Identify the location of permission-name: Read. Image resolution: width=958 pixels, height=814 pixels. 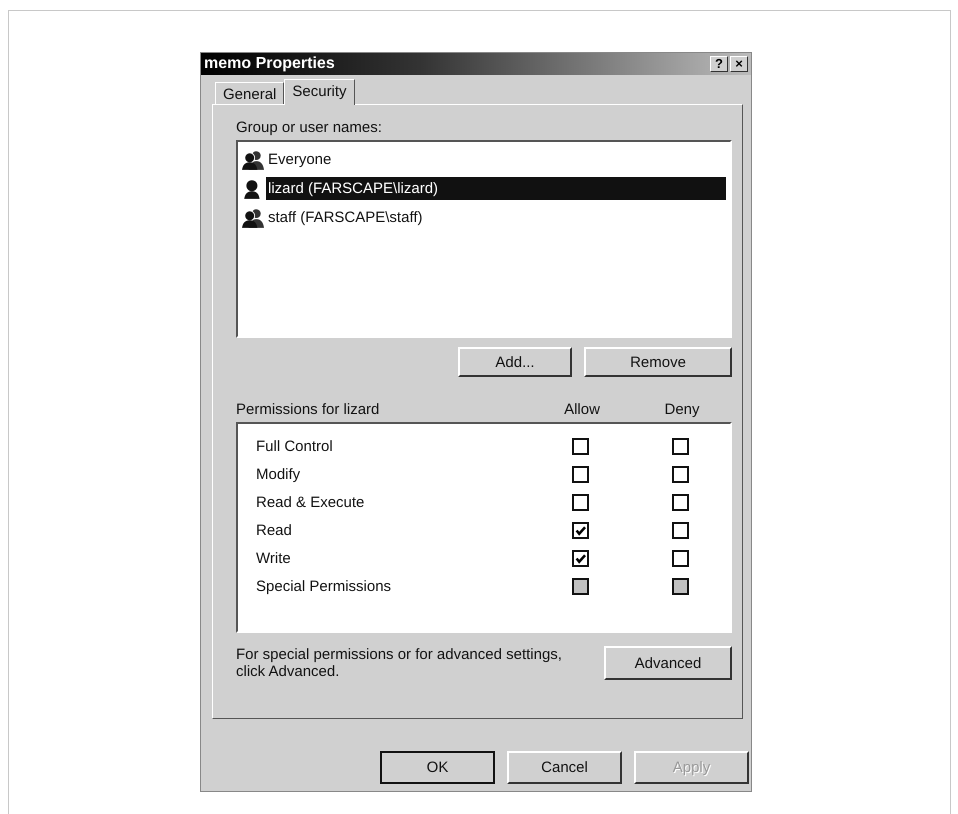
(274, 530).